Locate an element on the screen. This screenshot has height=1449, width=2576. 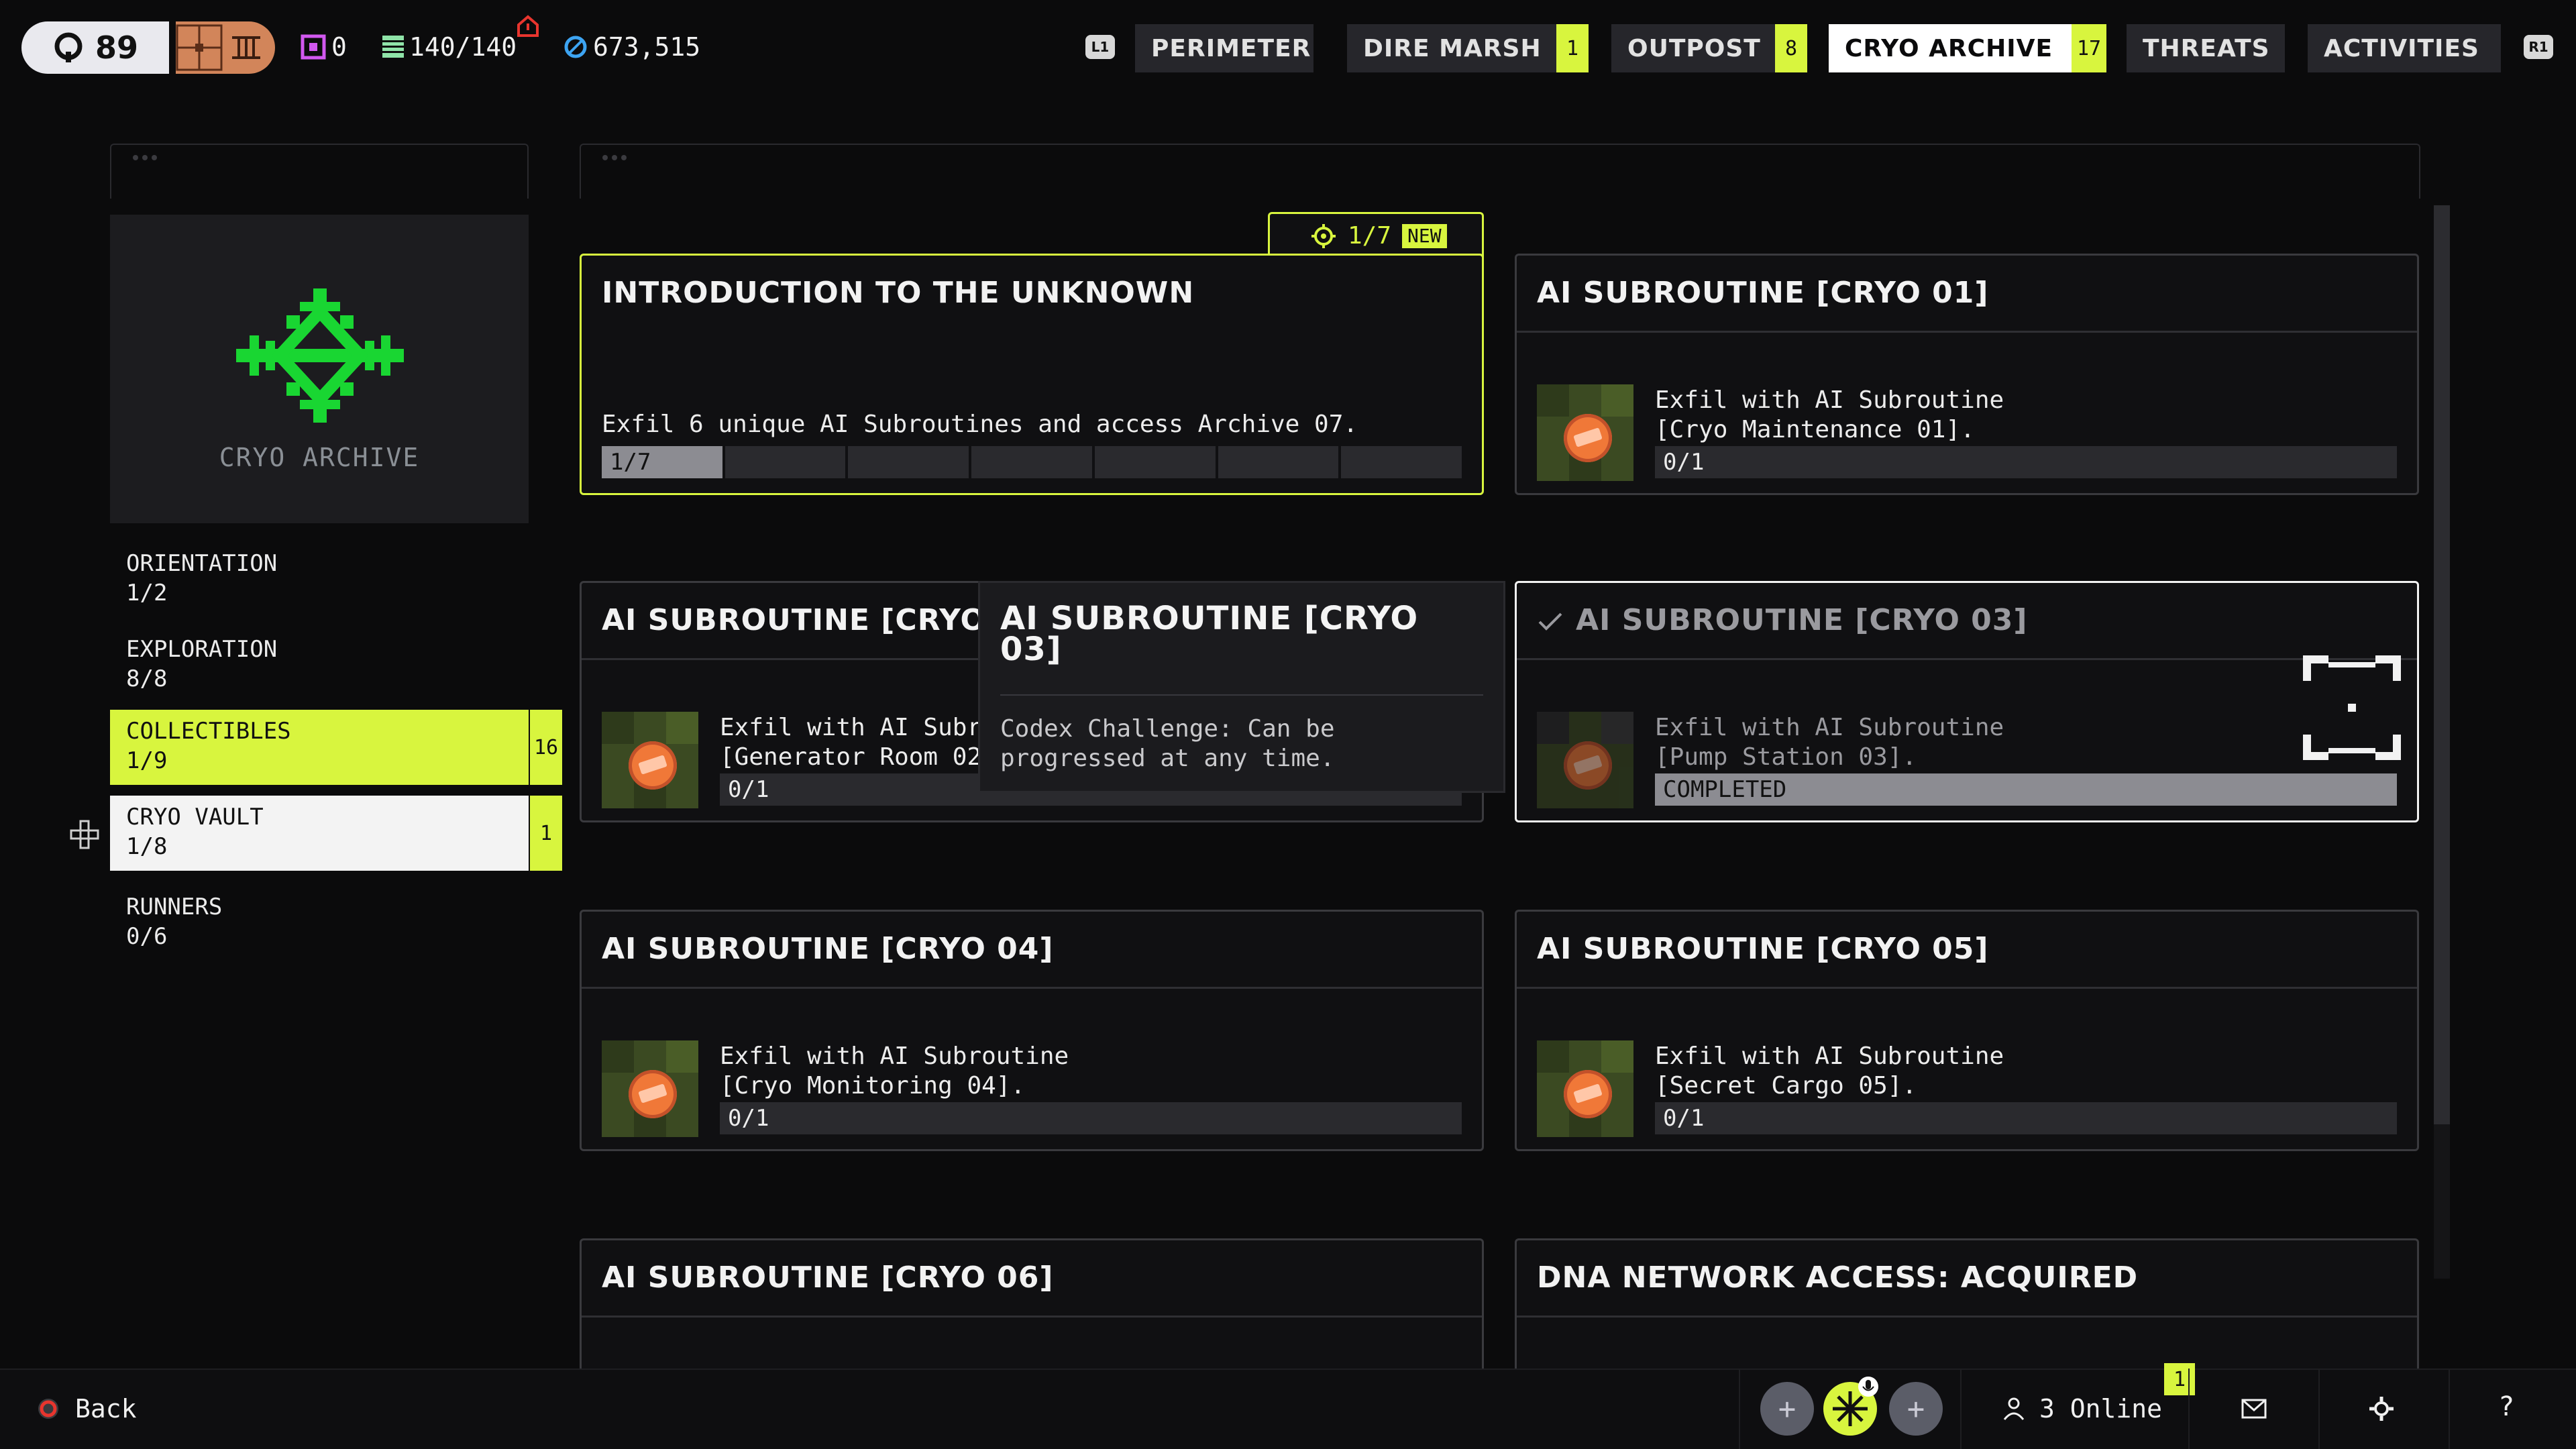
tooltip-title: AI SUBROUTINE [CRYO 03] is located at coordinates (1209, 634).